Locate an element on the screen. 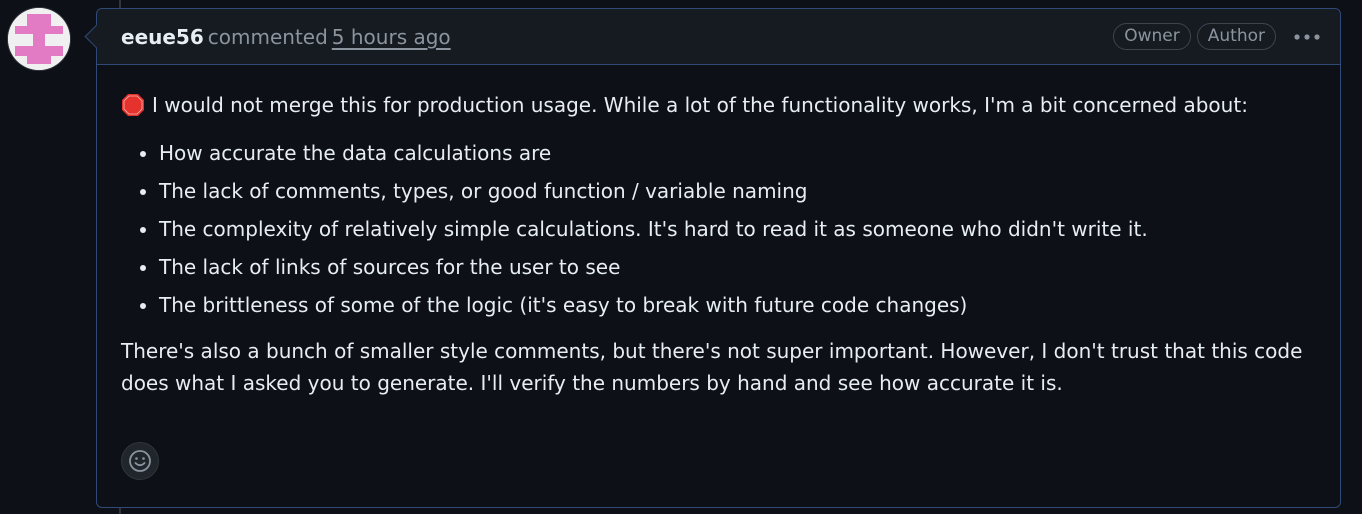  header-actions: Owner Author is located at coordinates (1214, 36).